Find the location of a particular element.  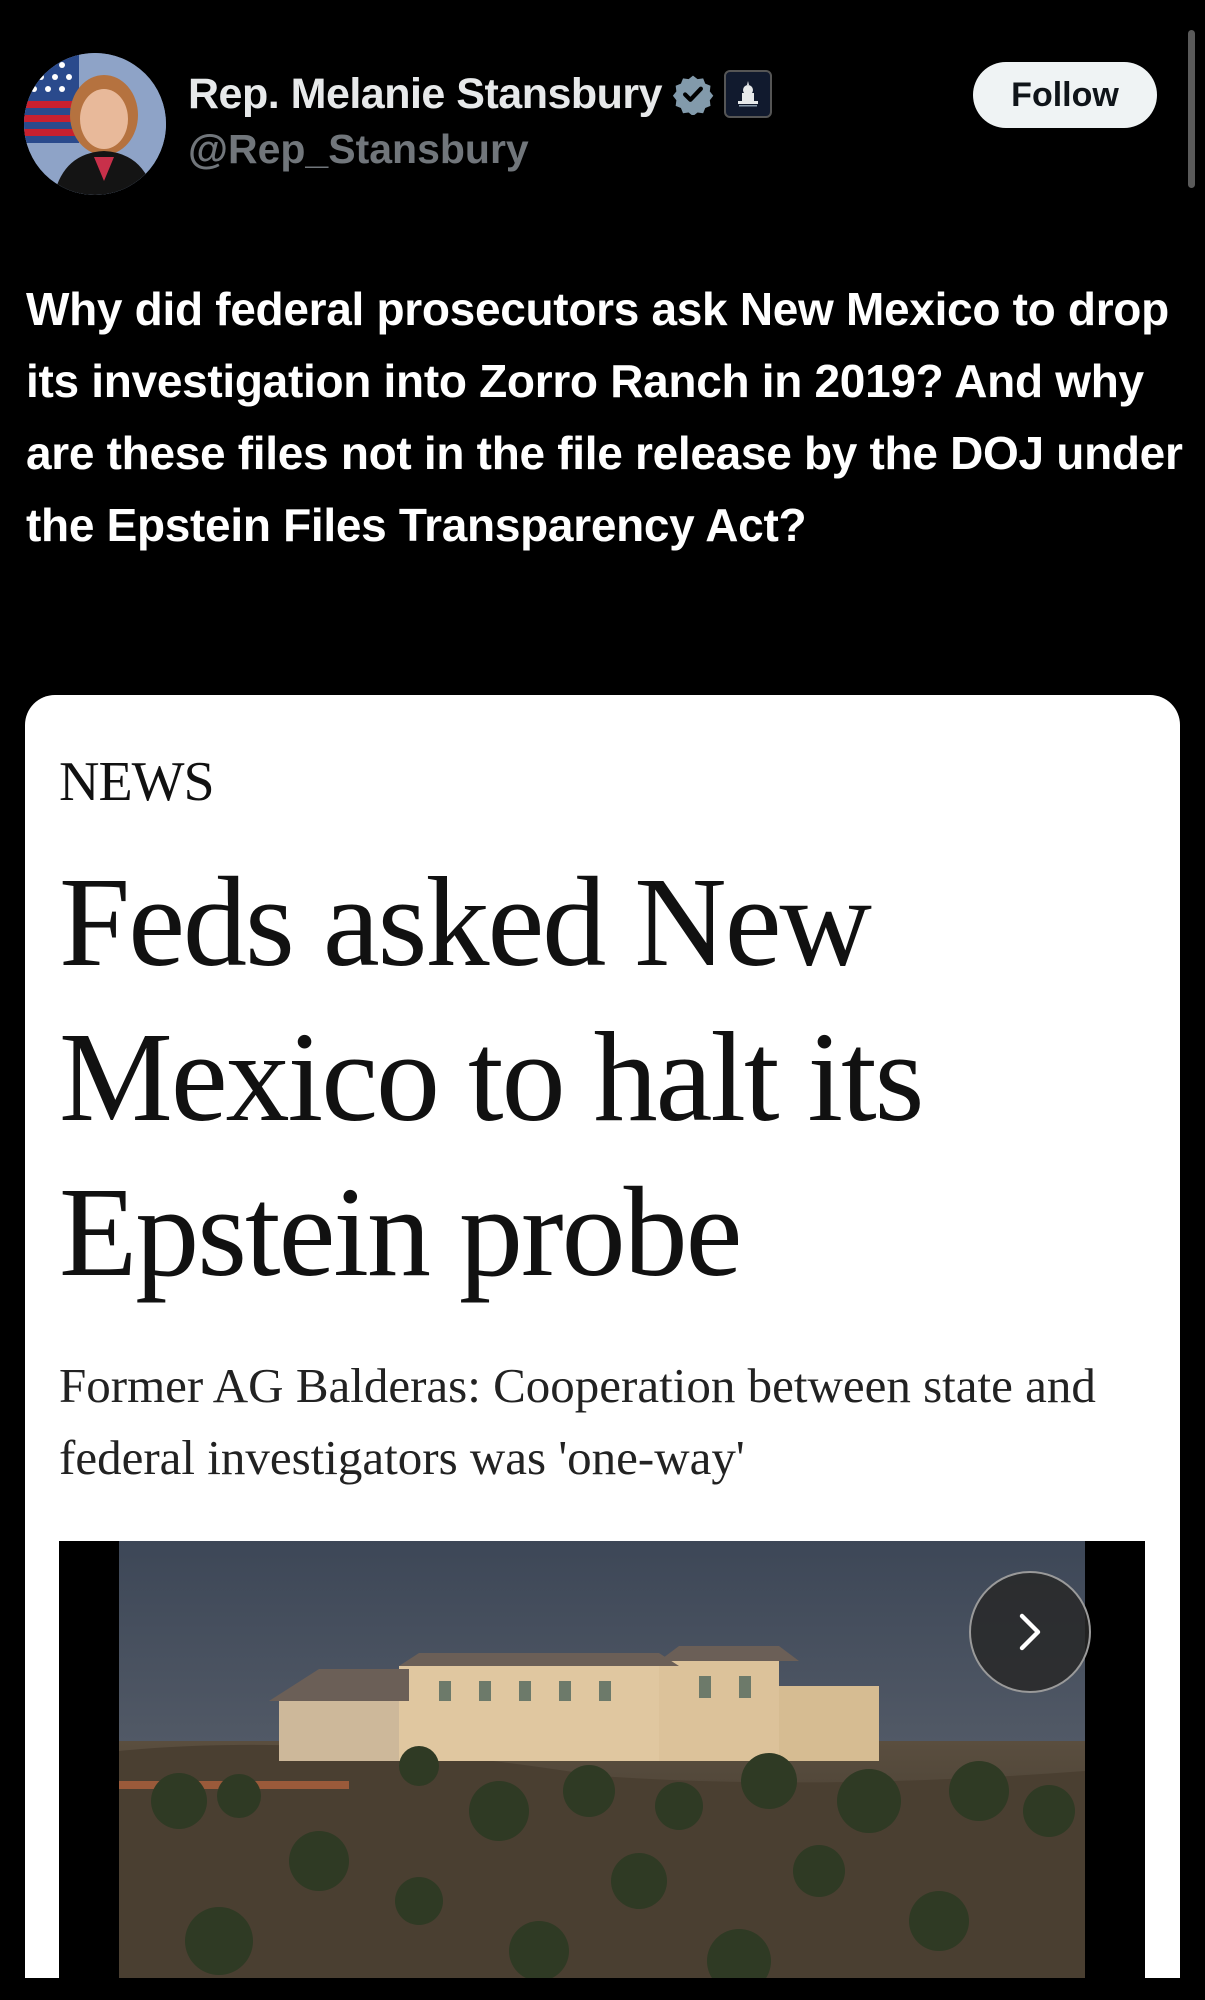

capitol-building-icon is located at coordinates (748, 94).